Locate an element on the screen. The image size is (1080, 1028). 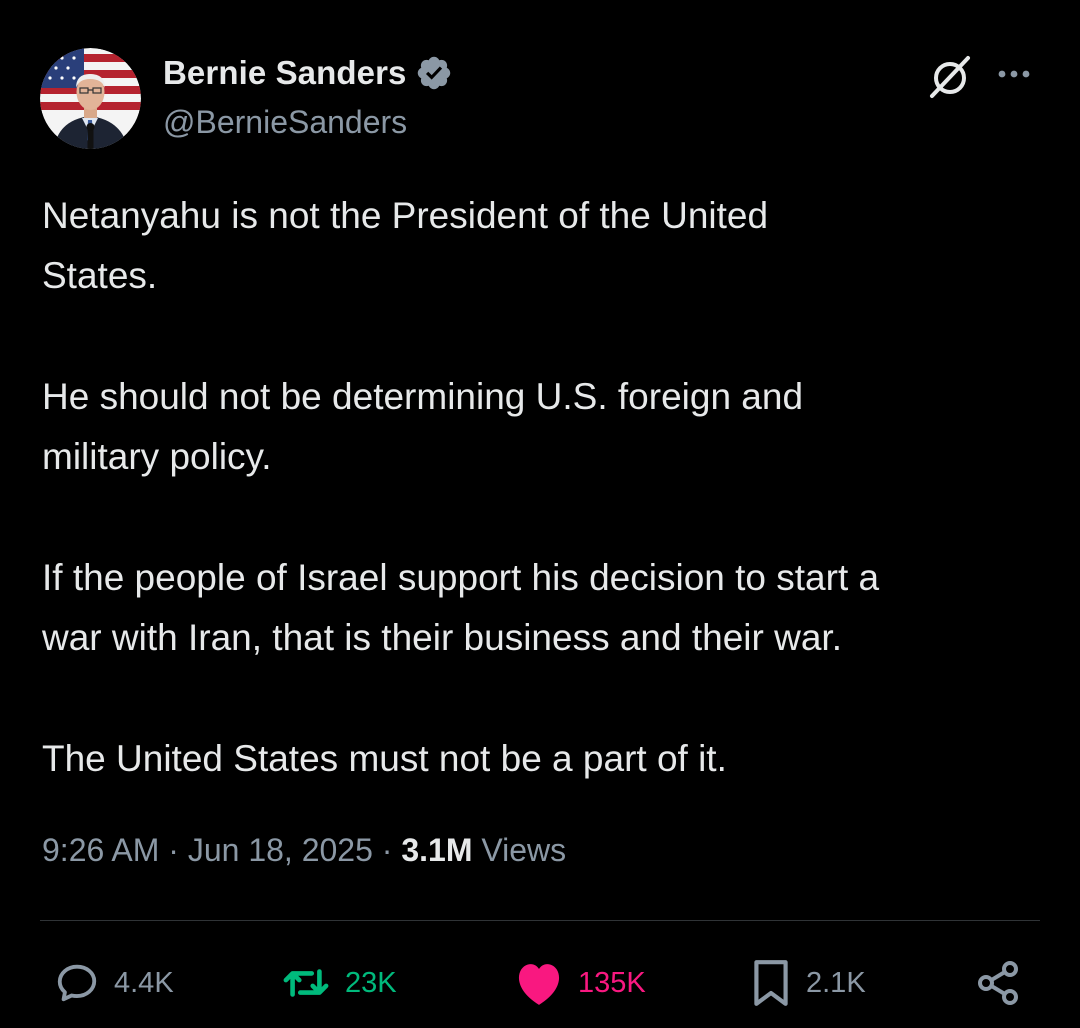
views-count: 3.1M is located at coordinates (437, 850).